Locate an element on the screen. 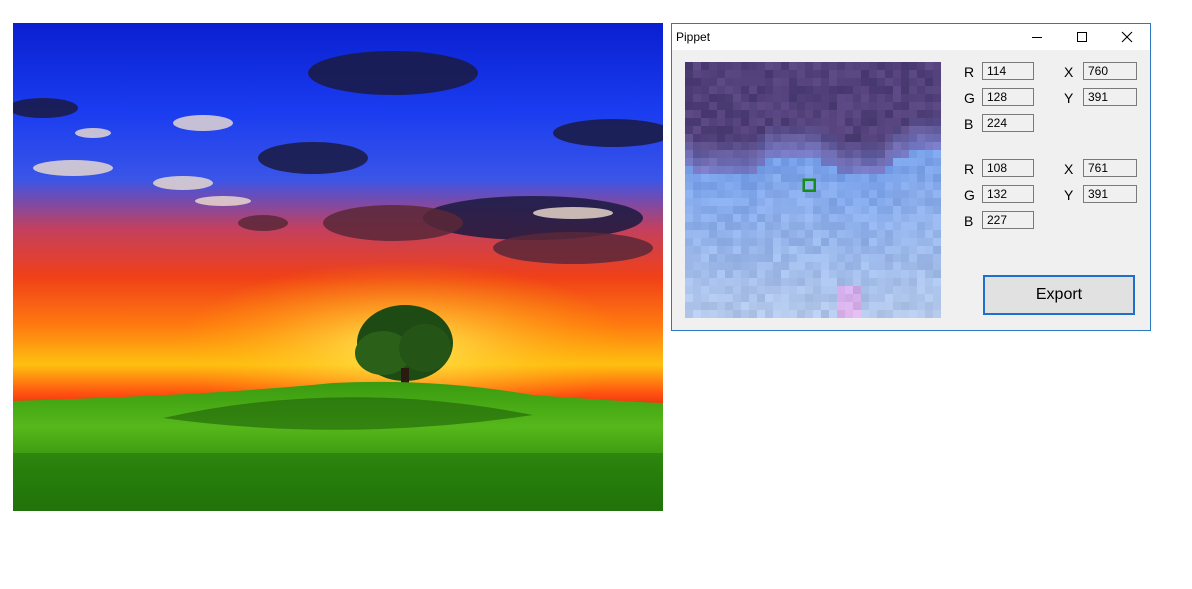 This screenshot has width=1192, height=589. close-icon is located at coordinates (1127, 37).